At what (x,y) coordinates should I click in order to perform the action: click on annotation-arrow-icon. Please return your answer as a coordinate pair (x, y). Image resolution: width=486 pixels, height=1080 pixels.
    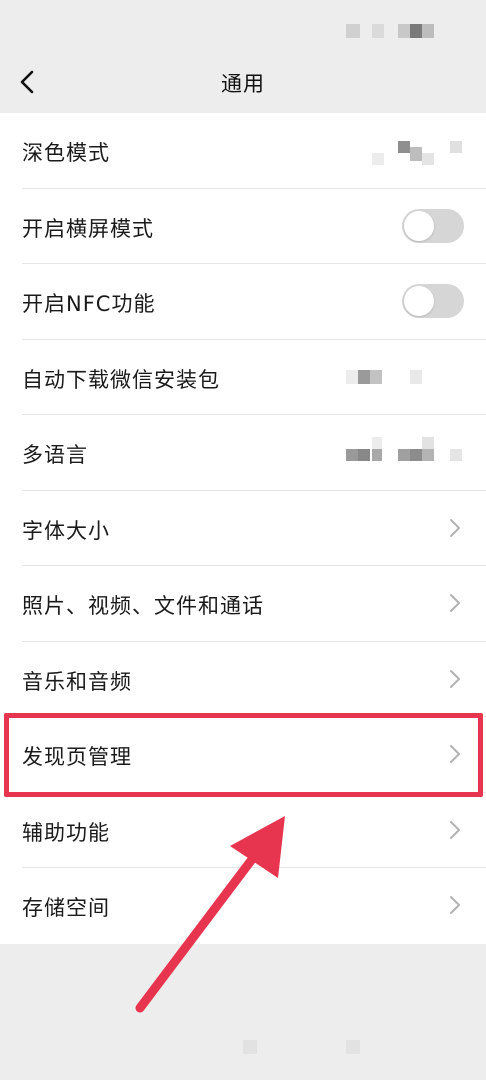
    Looking at the image, I should click on (210, 914).